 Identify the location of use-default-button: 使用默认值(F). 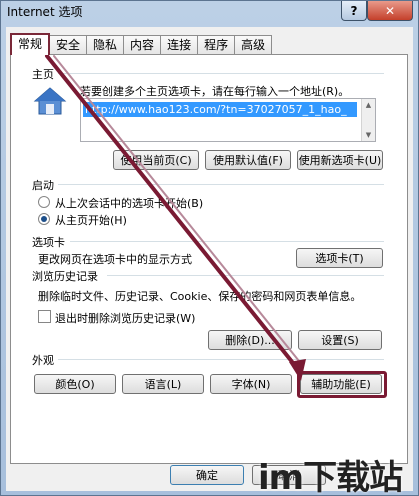
(248, 160).